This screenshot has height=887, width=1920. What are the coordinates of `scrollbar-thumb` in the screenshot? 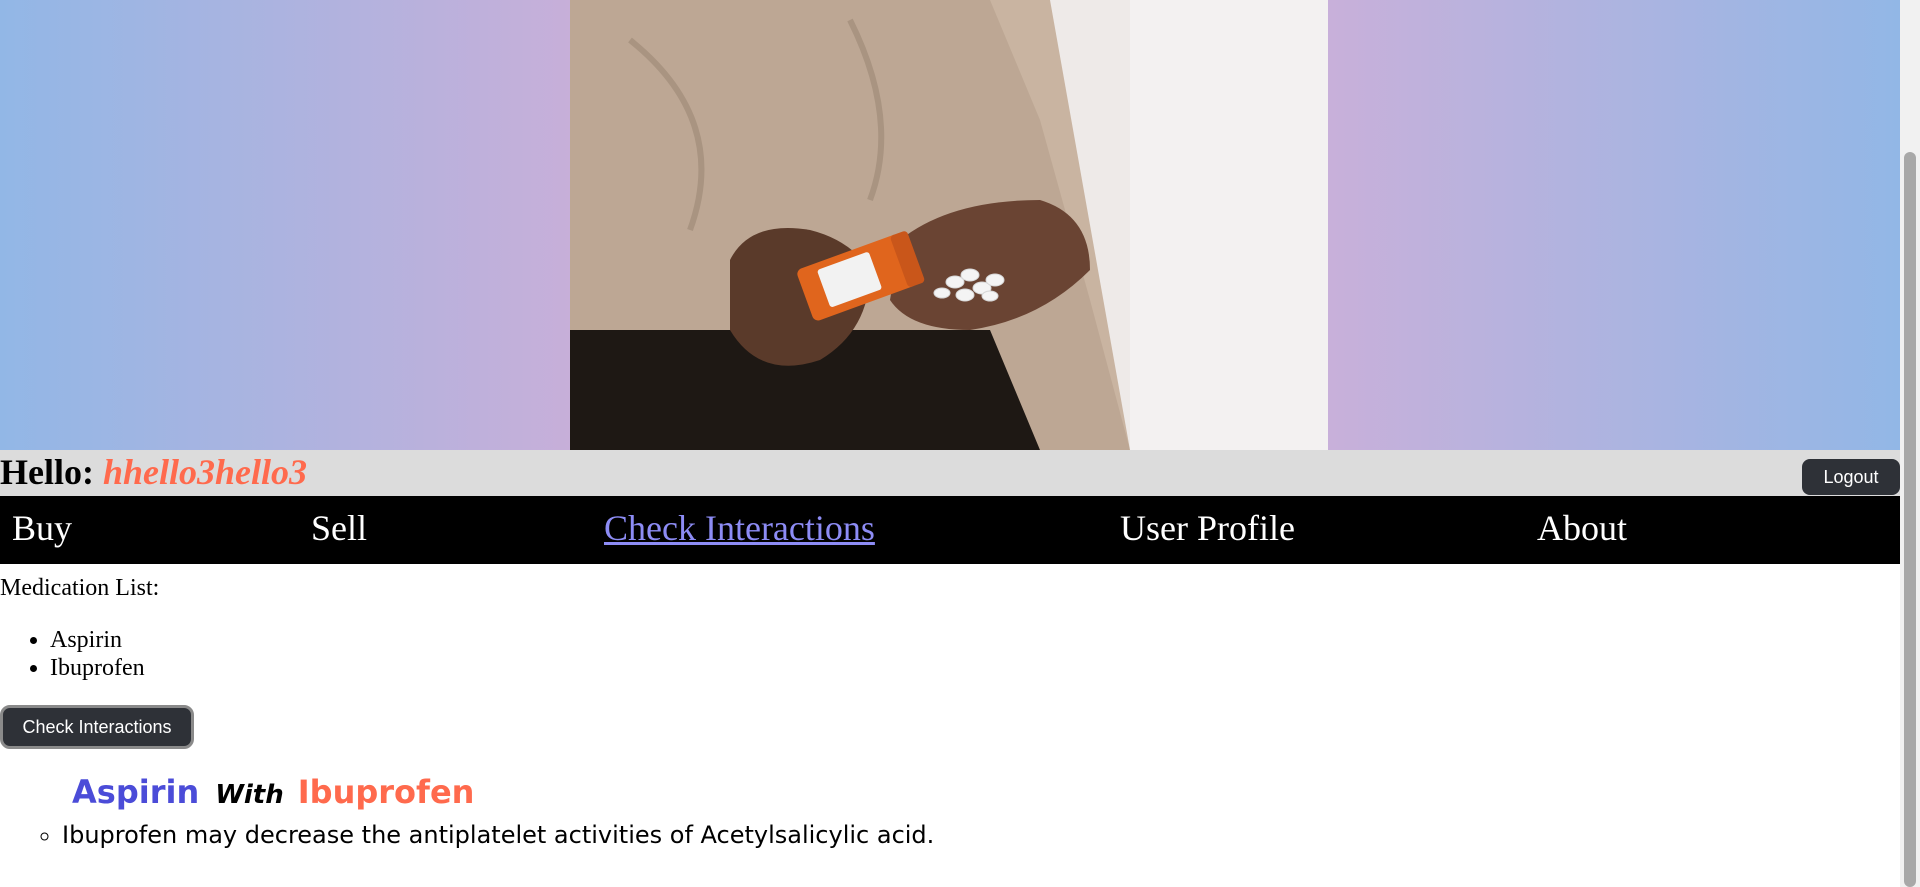 It's located at (1910, 519).